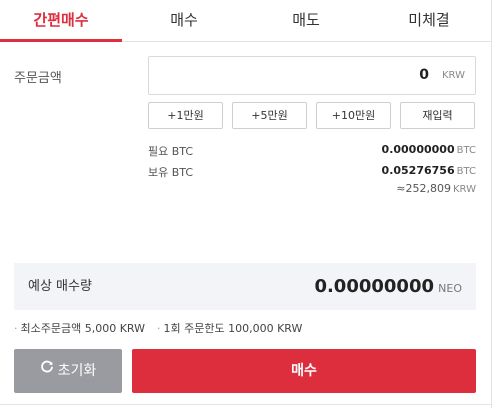 The height and width of the screenshot is (408, 497). Describe the element at coordinates (184, 21) in the screenshot. I see `tab-buy: 매수` at that location.